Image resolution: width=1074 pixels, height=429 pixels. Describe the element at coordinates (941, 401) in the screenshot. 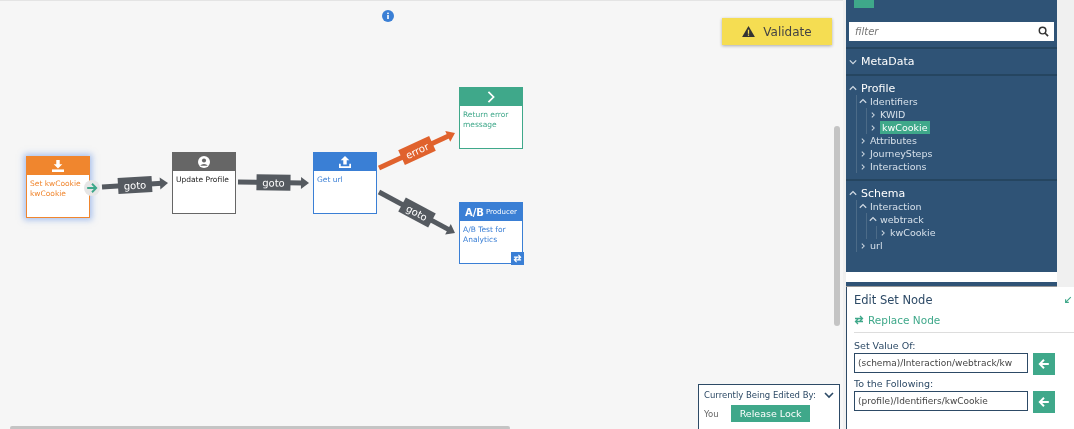

I see `text-field: (profile)/Identifiers/kwCookie` at that location.